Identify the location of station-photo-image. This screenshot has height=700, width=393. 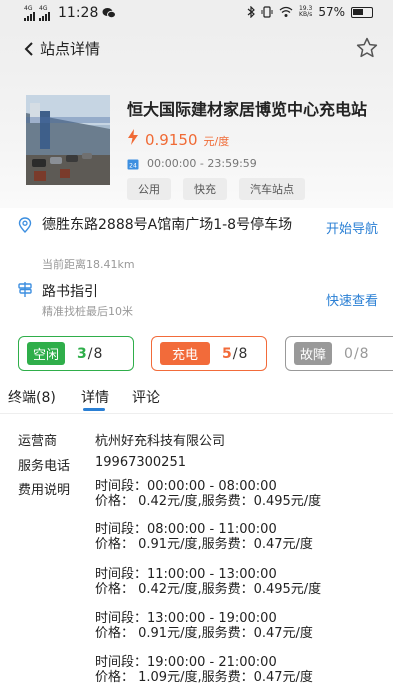
(68, 140).